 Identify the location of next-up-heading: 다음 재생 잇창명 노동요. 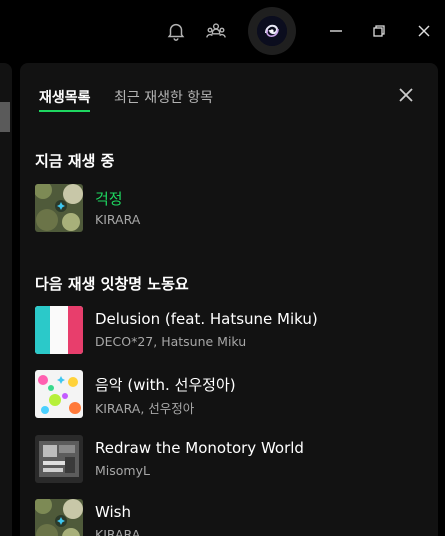
(112, 284).